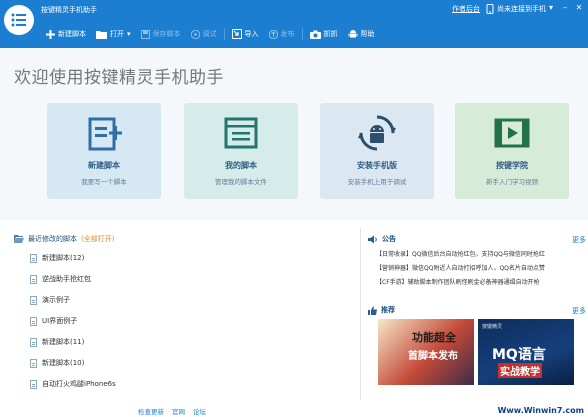 This screenshot has width=588, height=417. Describe the element at coordinates (66, 34) in the screenshot. I see `new-script-button: 新建脚本` at that location.